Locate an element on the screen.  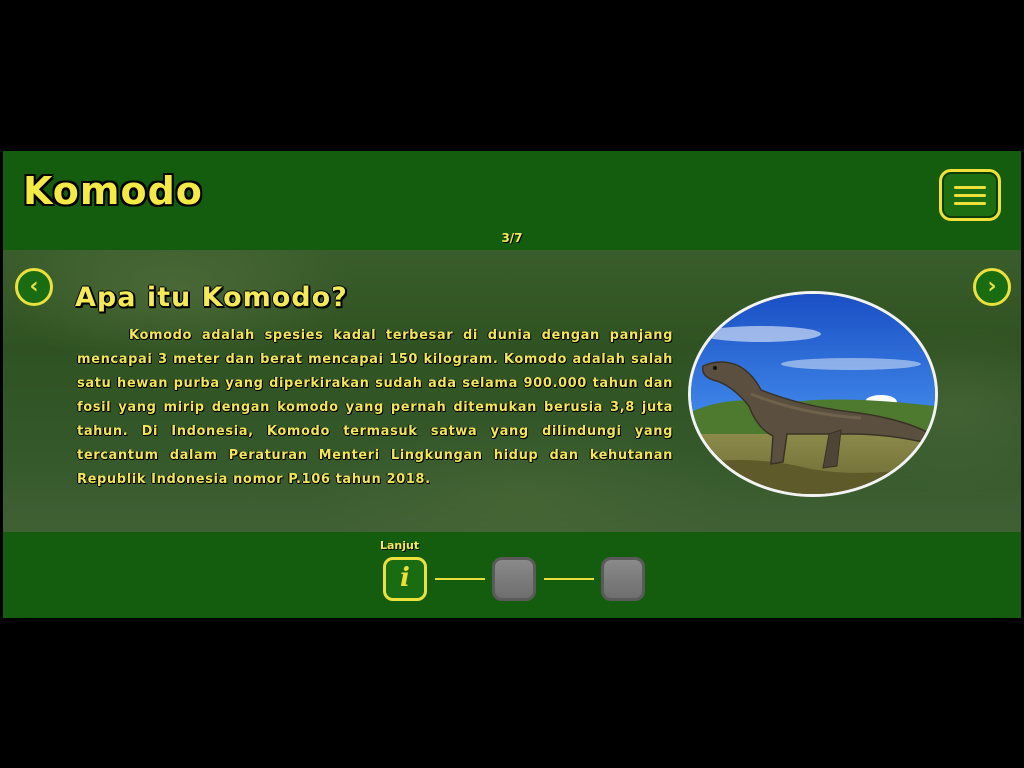
komodo-dragon-photo is located at coordinates (813, 394).